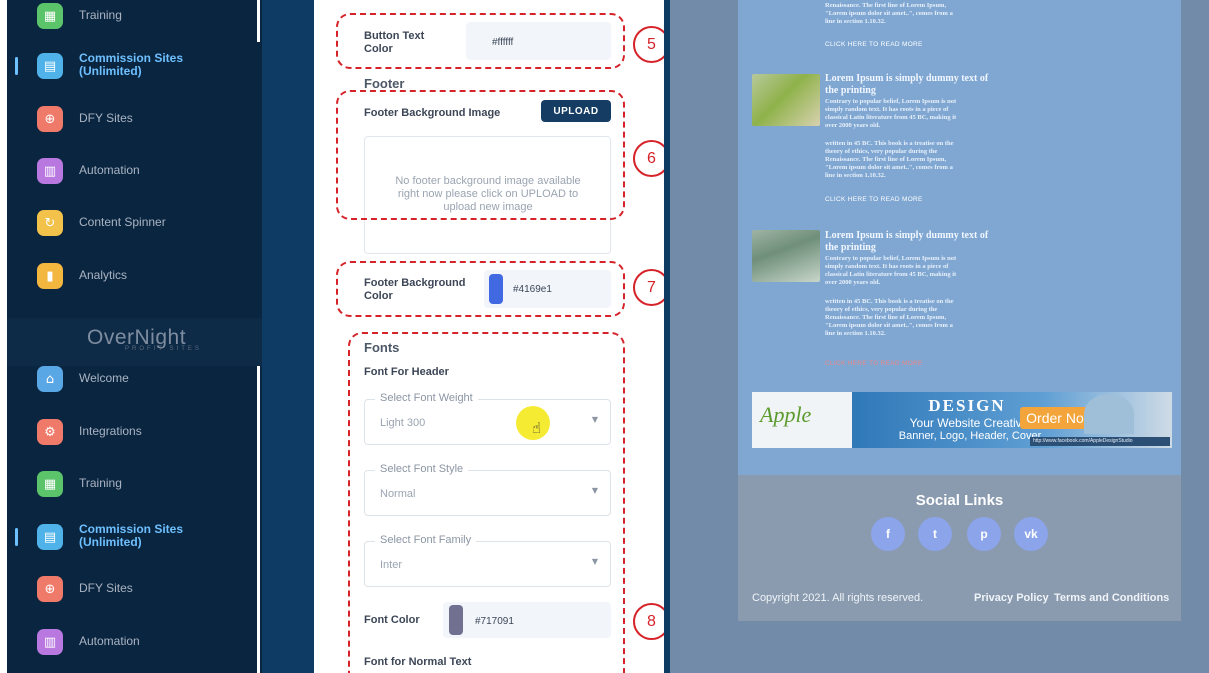  I want to click on footer-section-title: Footer, so click(384, 83).